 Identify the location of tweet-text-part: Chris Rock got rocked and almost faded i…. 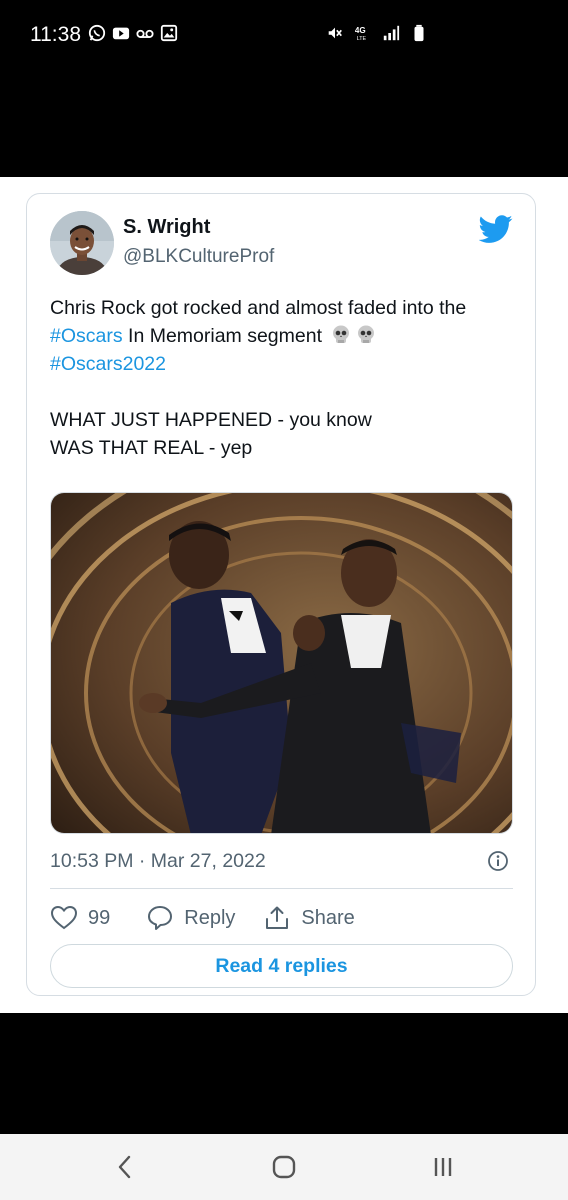
(258, 308).